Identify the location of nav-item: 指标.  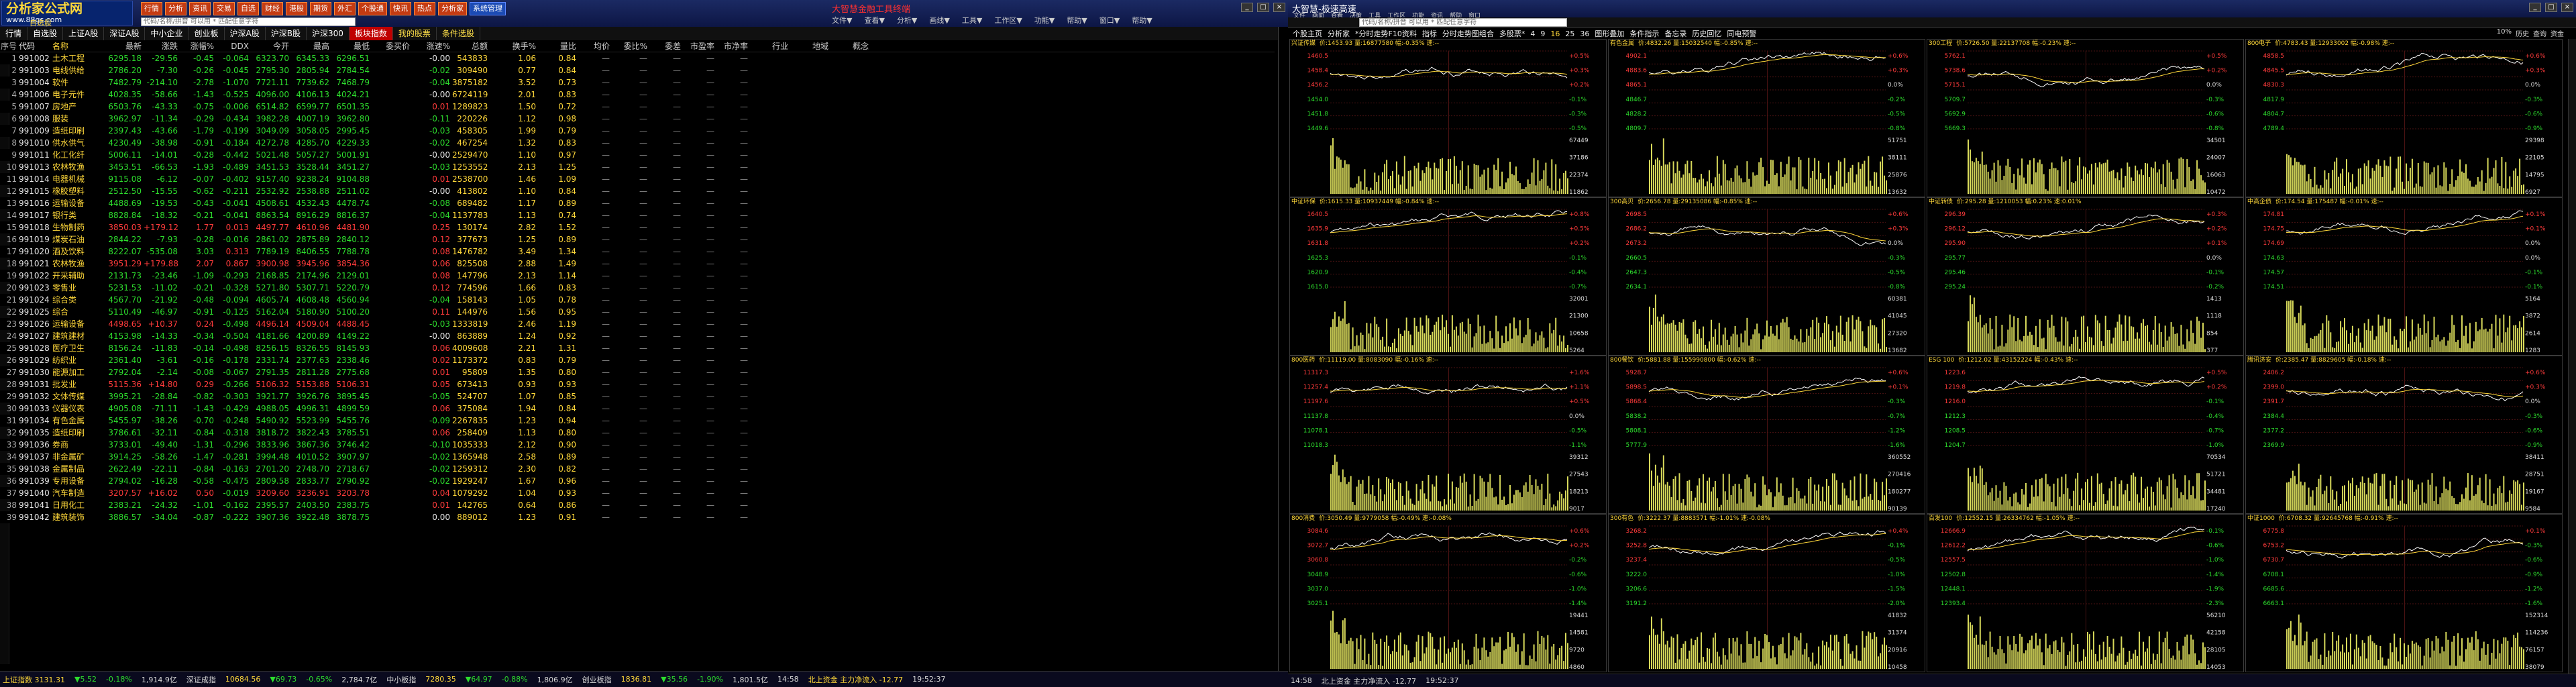
(1429, 33).